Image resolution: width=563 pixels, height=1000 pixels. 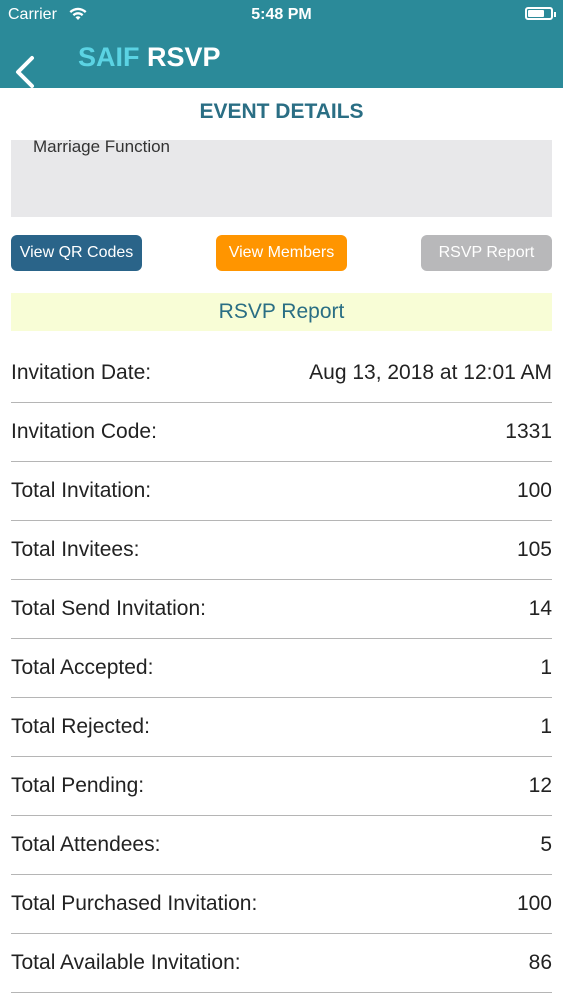 I want to click on row-value: 1331, so click(x=528, y=431).